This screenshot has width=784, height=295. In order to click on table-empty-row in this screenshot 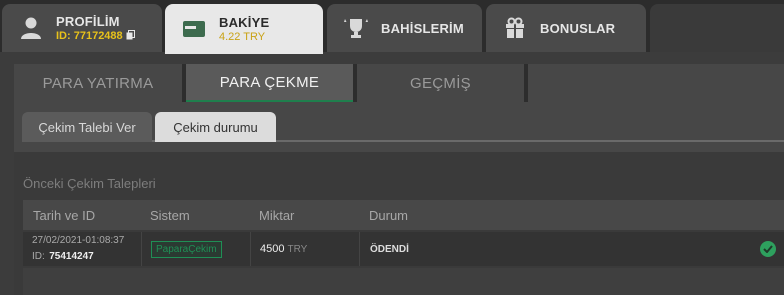, I will do `click(403, 281)`.